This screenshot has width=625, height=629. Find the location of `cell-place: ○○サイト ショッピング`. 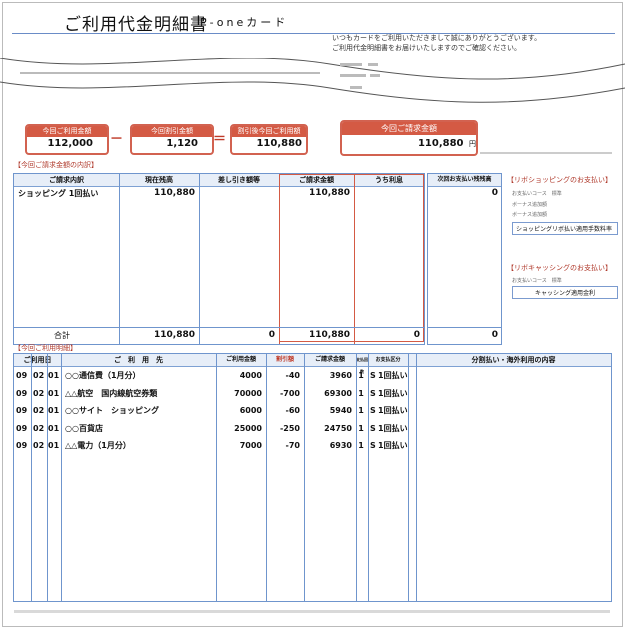

cell-place: ○○サイト ショッピング is located at coordinates (112, 410).